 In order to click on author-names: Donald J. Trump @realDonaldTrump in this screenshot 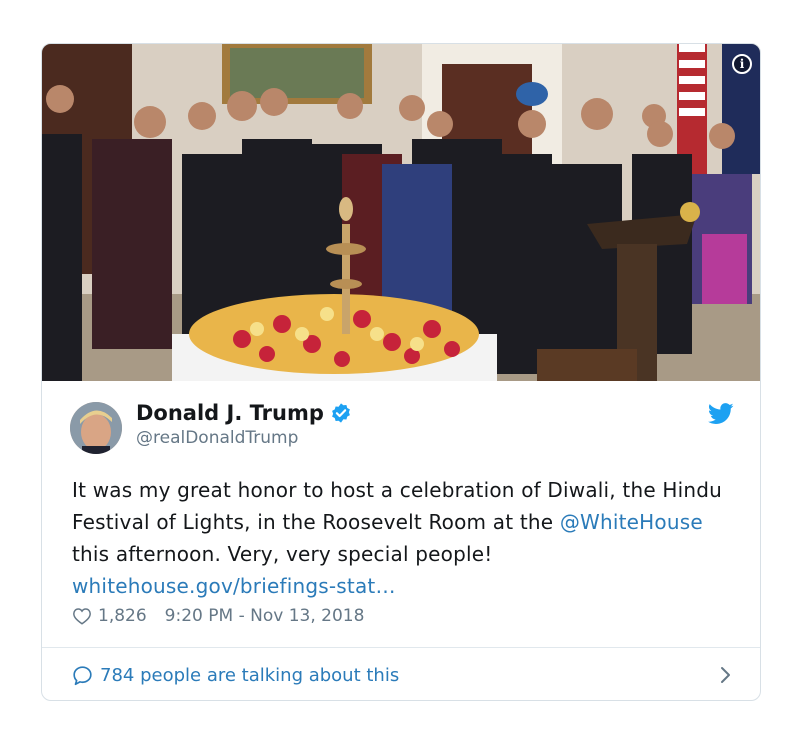, I will do `click(244, 424)`.